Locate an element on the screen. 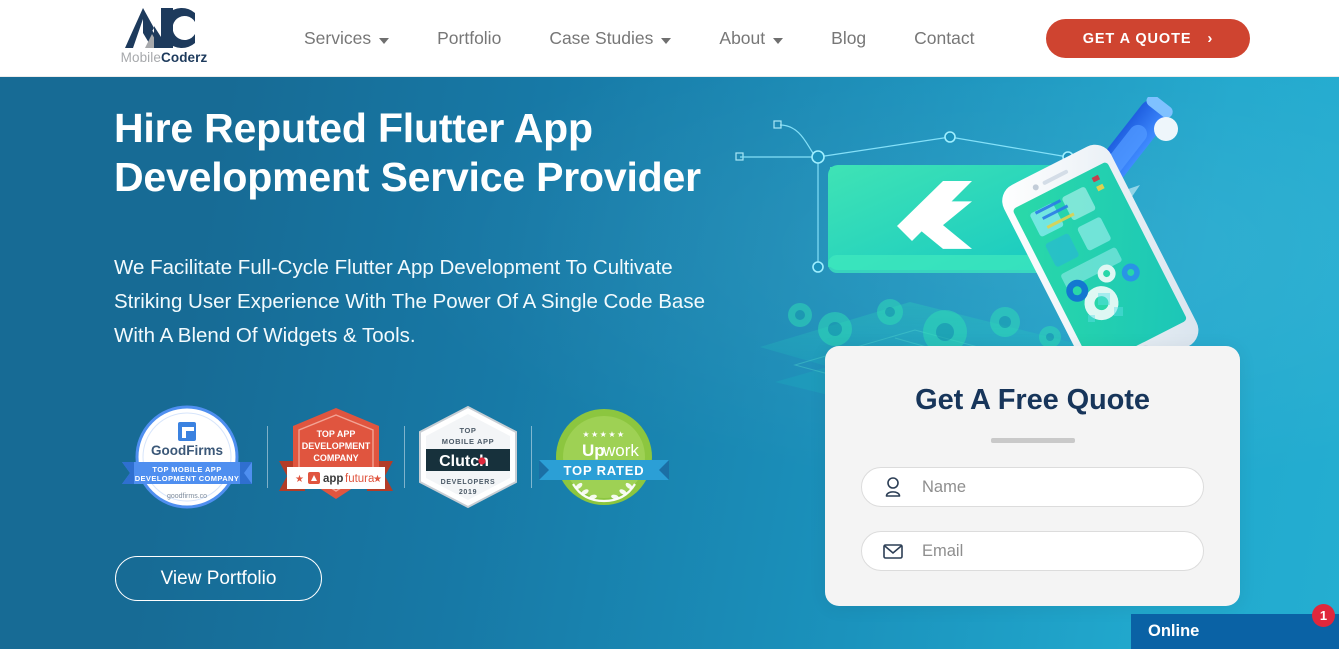  svg-text: work is located at coordinates (620, 450).